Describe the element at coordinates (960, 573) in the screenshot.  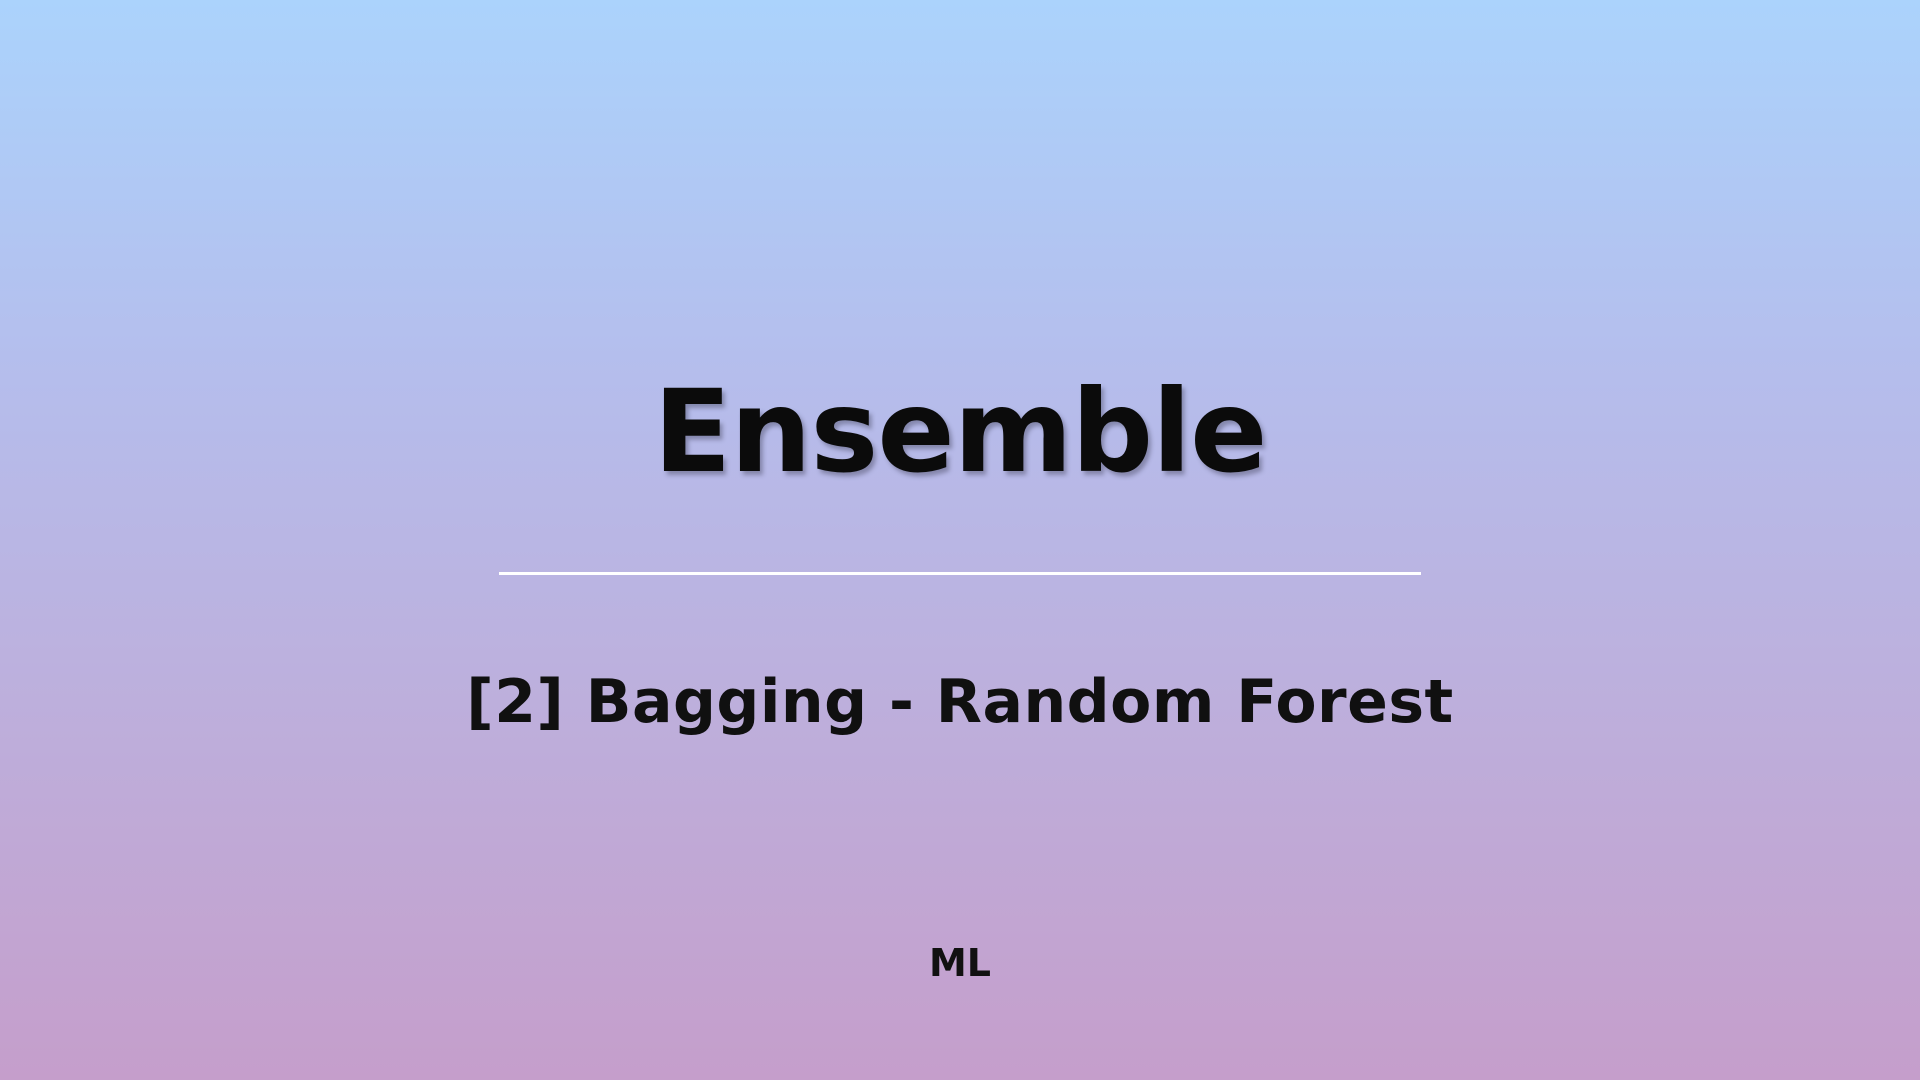
I see `title-divider` at that location.